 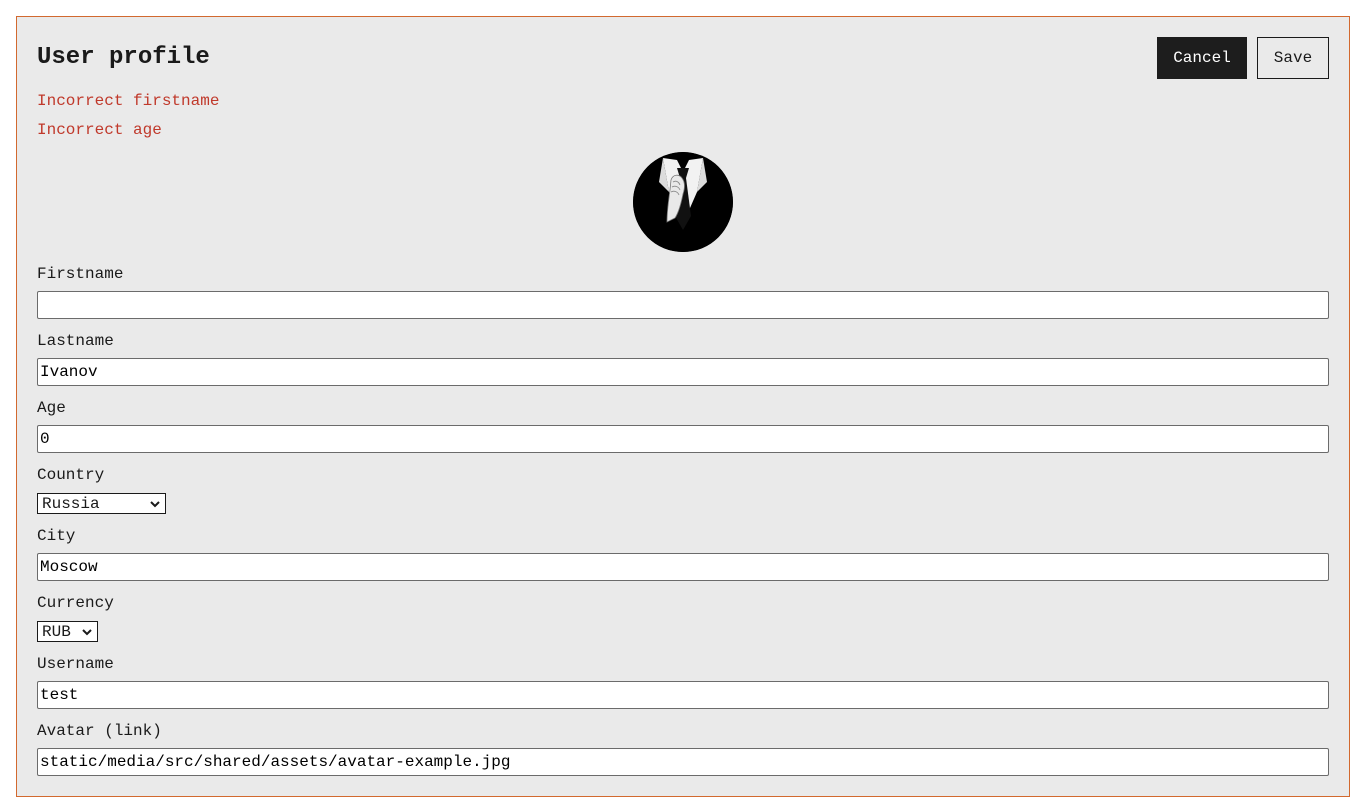 I want to click on currency-select-value: RUB, so click(x=56, y=631).